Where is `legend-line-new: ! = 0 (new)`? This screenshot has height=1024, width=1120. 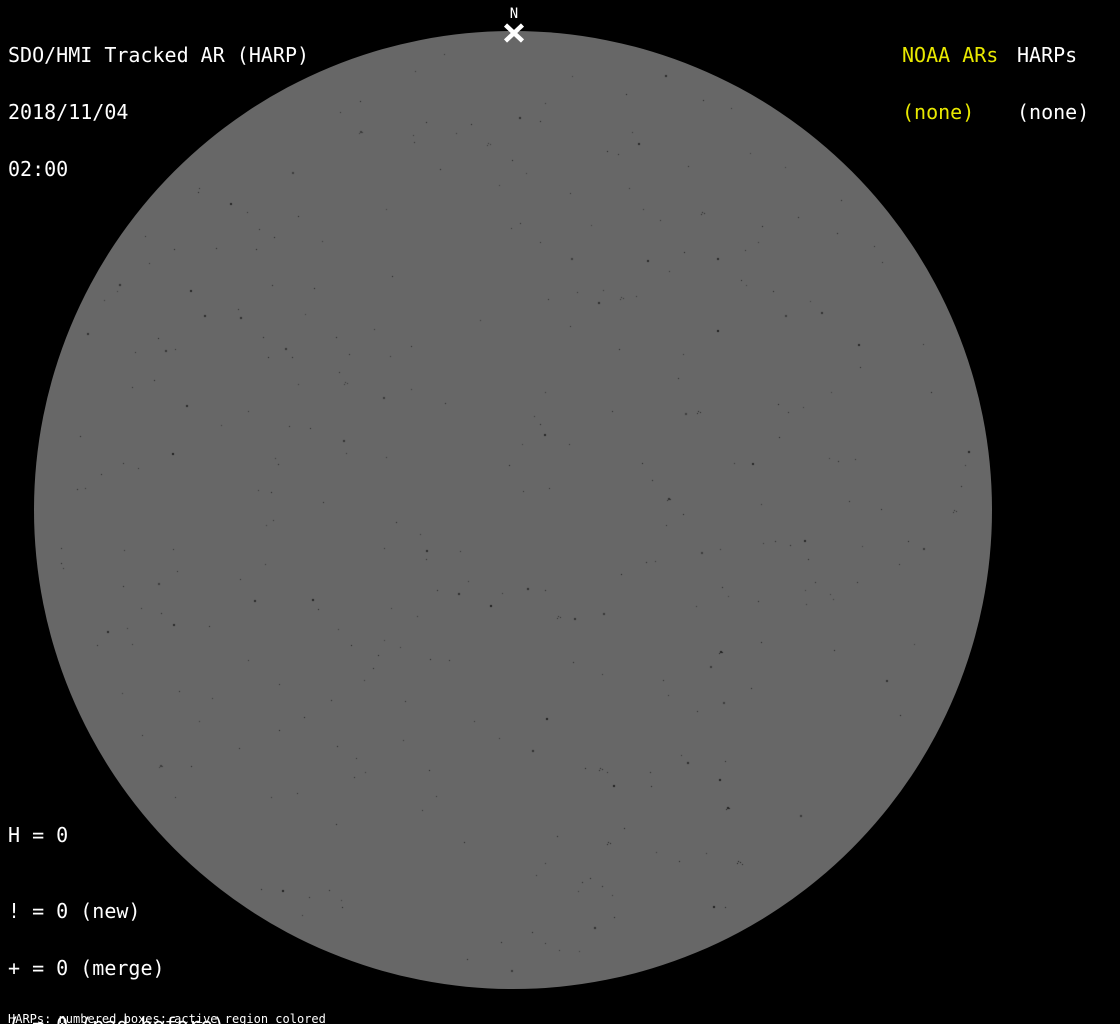
legend-line-new: ! = 0 (new) is located at coordinates (74, 911).